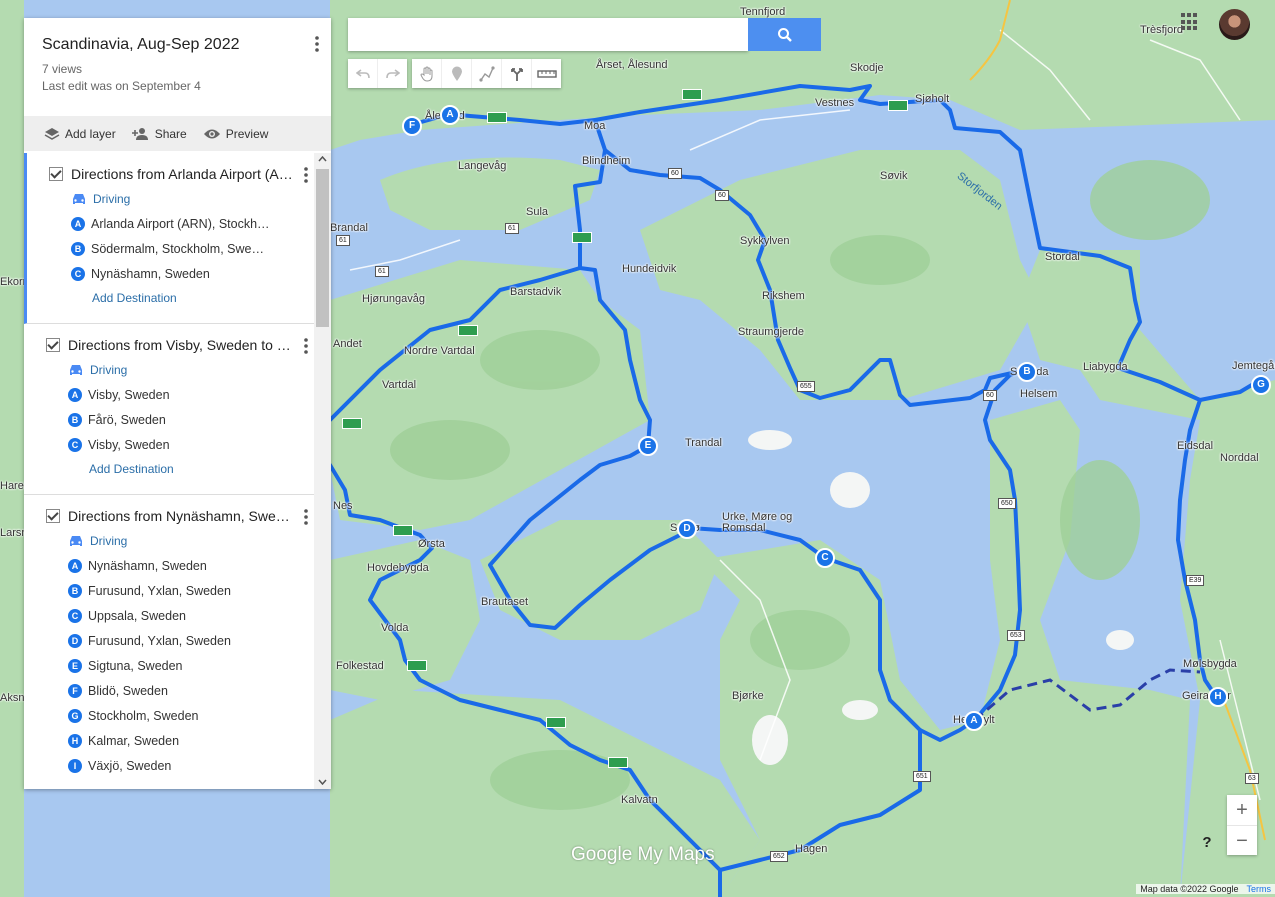 This screenshot has width=1275, height=897. I want to click on destination-item: C Visby, Sweden, so click(169, 444).